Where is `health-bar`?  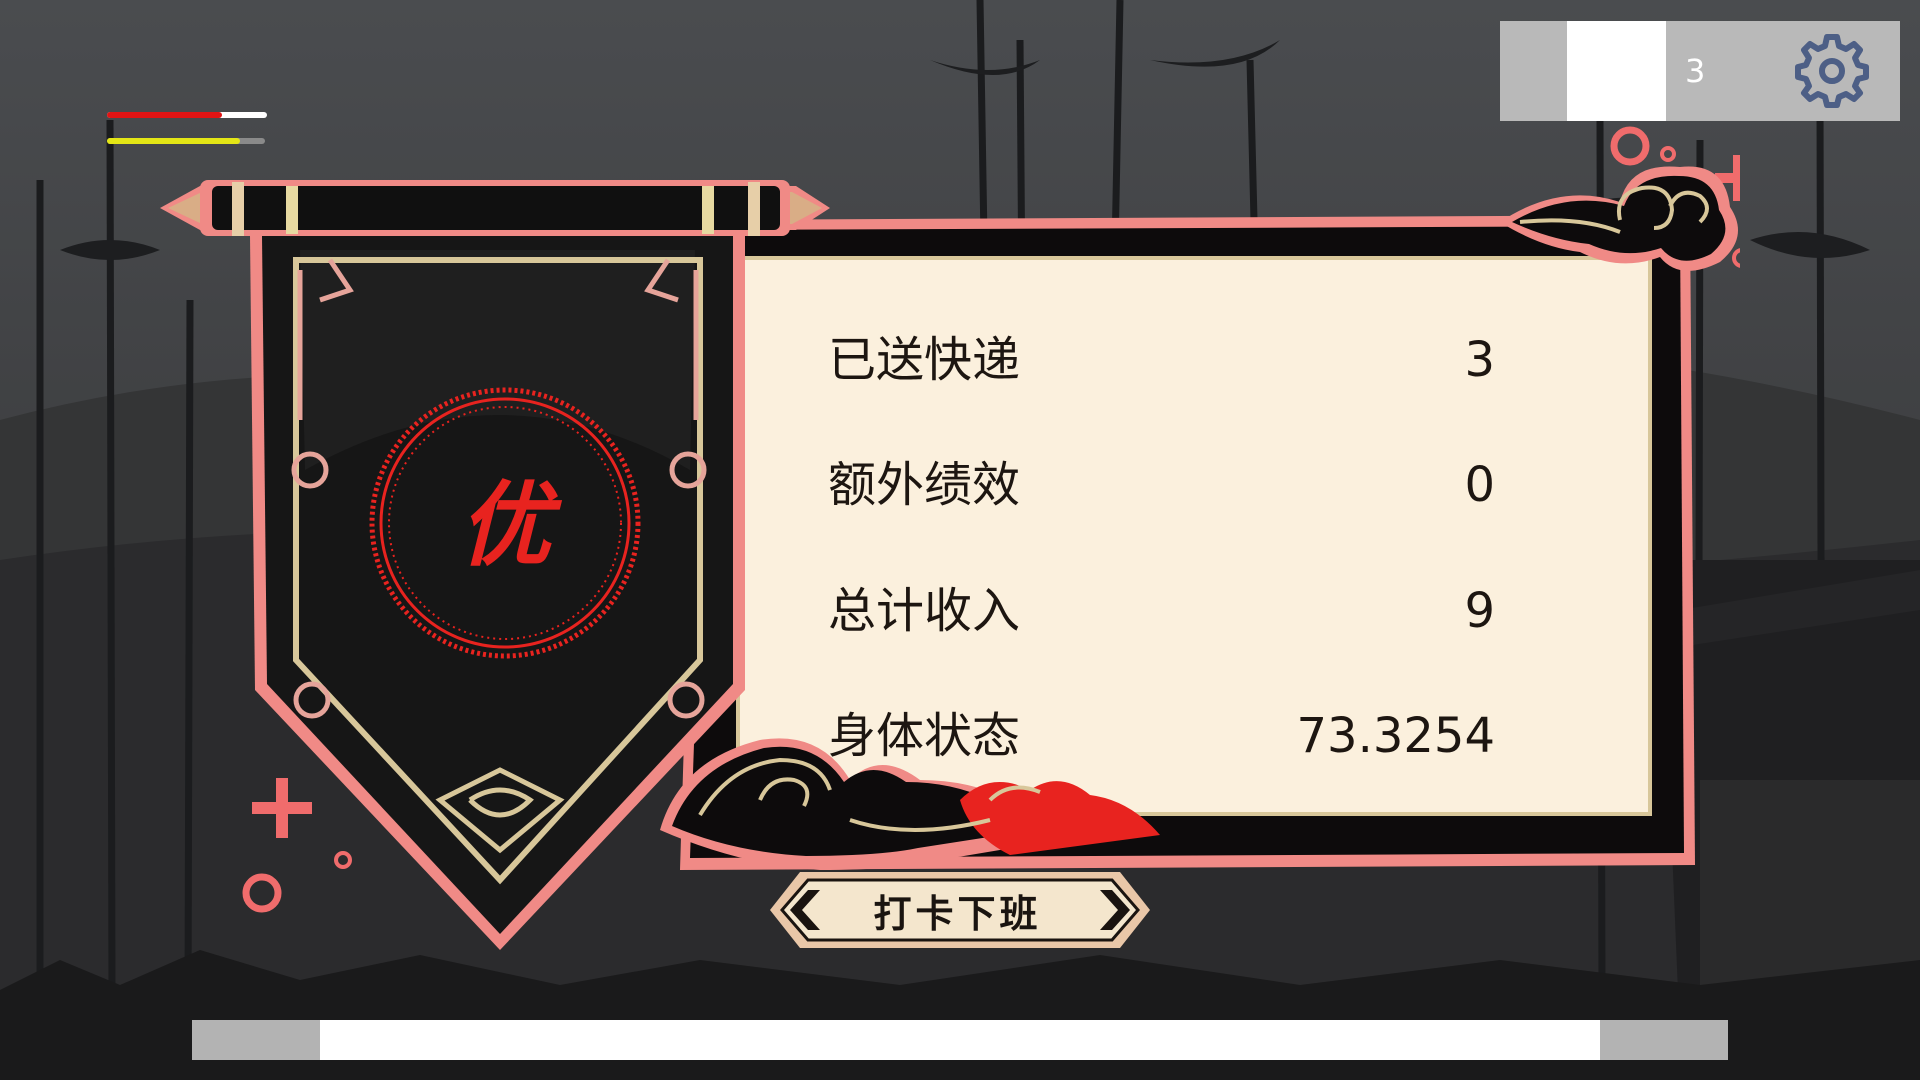
health-bar is located at coordinates (187, 115).